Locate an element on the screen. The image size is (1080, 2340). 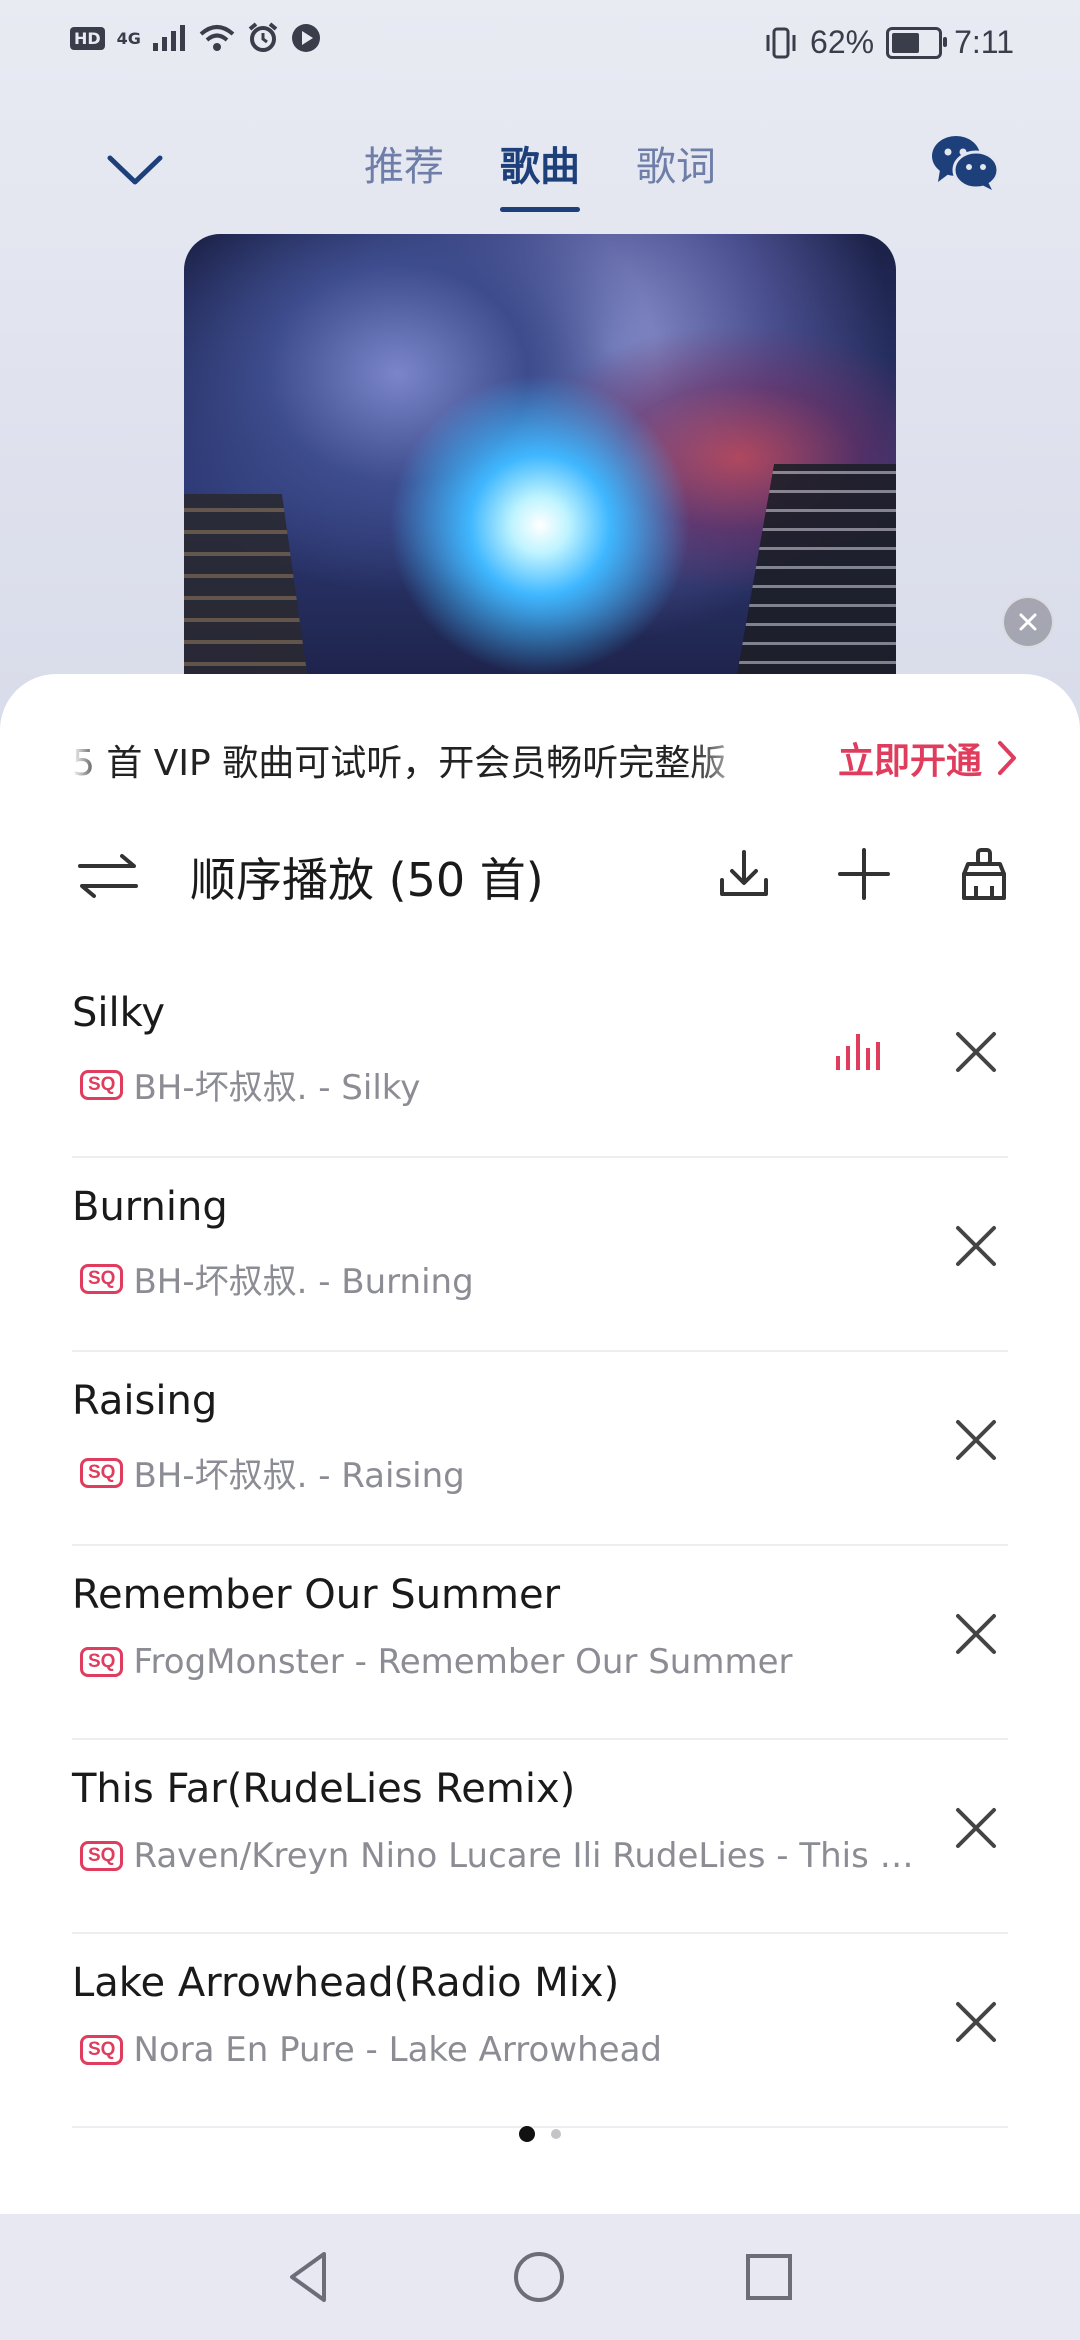
battery-fill is located at coordinates (906, 42).